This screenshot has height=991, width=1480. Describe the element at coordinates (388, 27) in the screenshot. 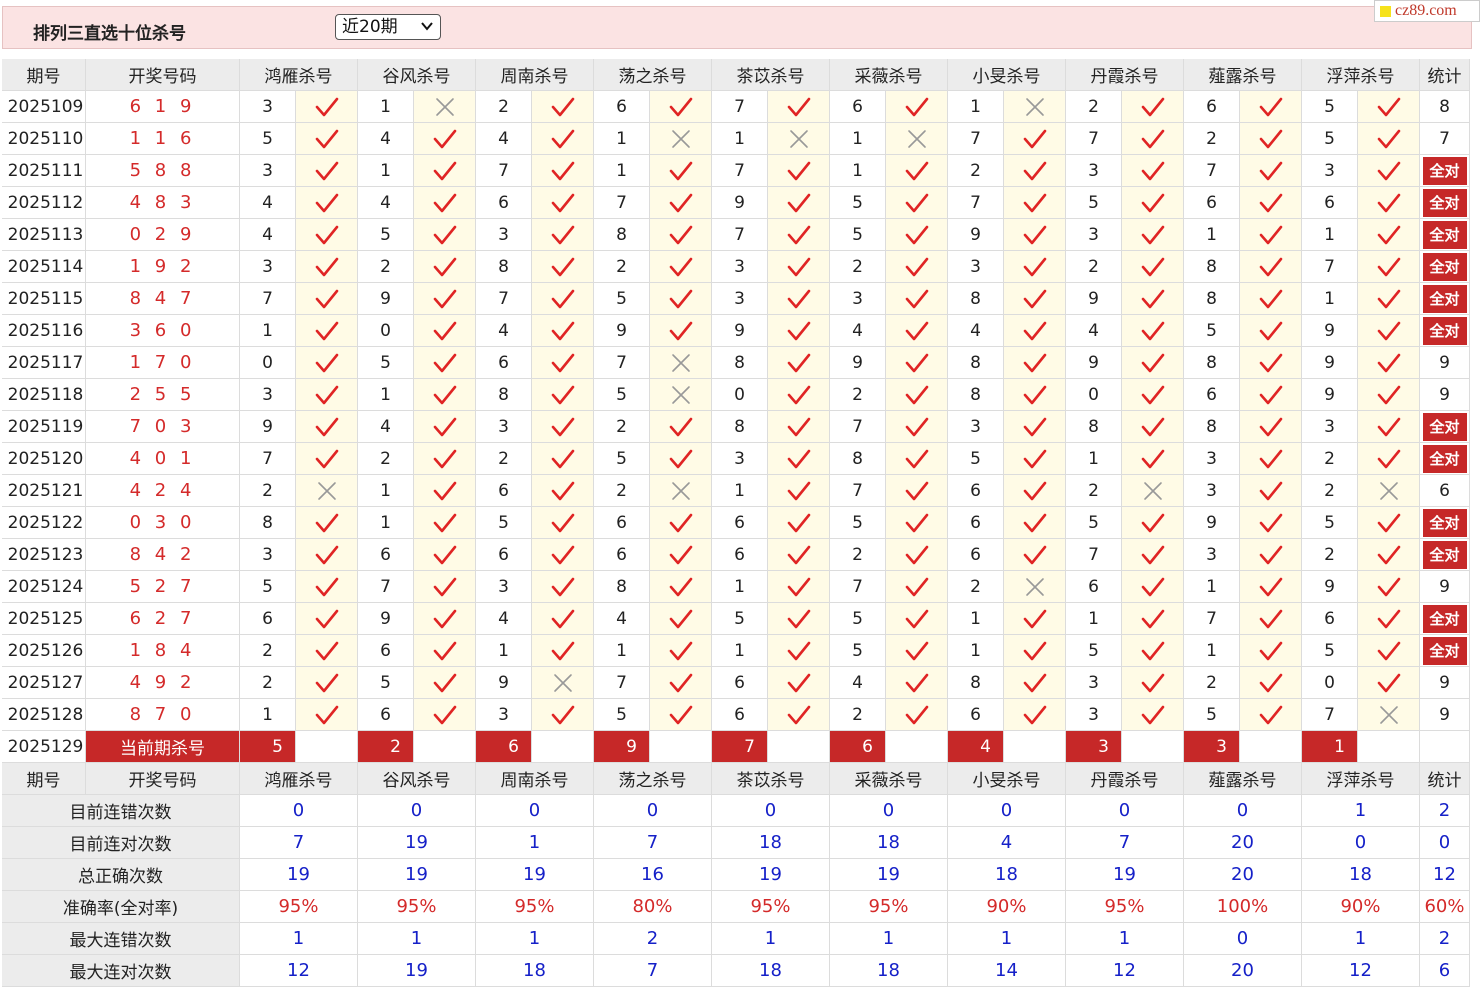

I see `period-select: 近20期` at that location.